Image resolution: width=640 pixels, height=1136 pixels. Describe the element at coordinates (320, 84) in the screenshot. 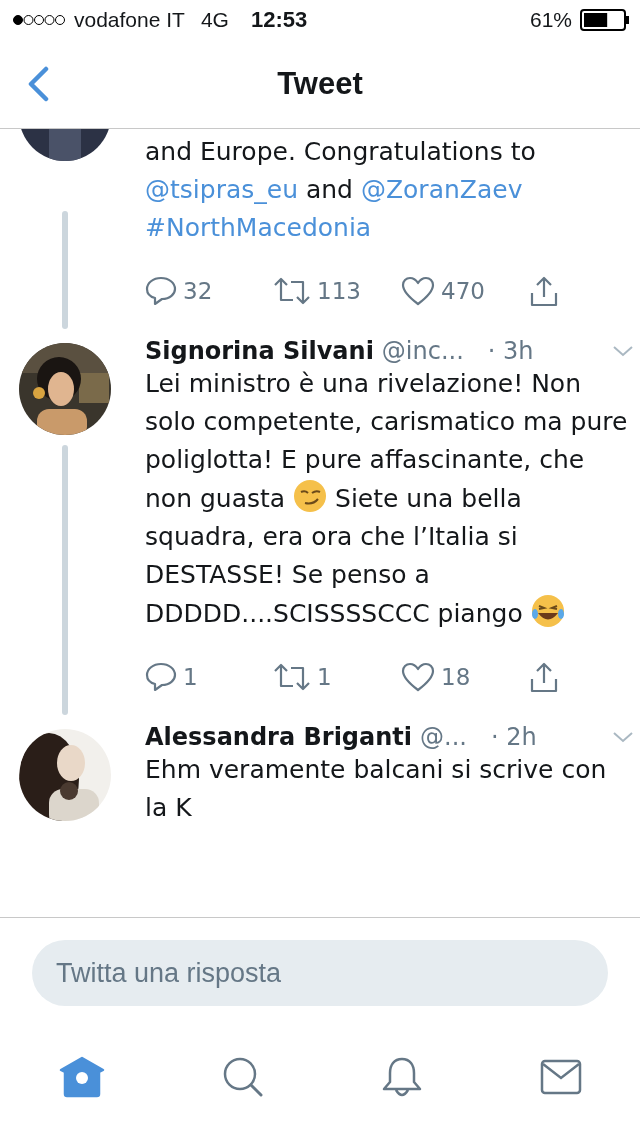

I see `screen-title: Tweet` at that location.